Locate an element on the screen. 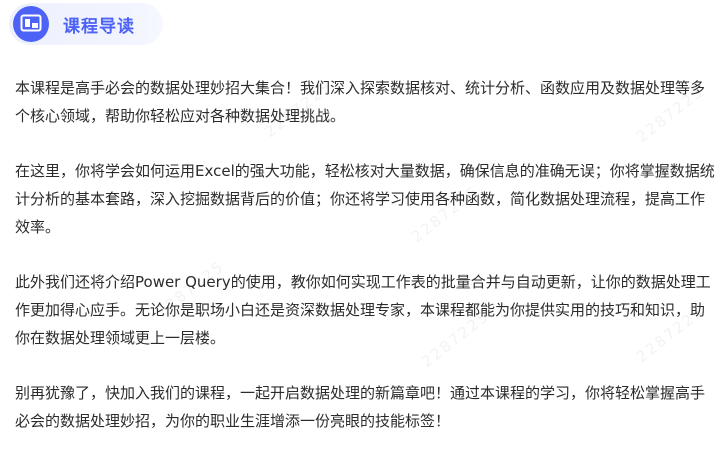  course-intro-header: 课程导读 is located at coordinates (86, 24).